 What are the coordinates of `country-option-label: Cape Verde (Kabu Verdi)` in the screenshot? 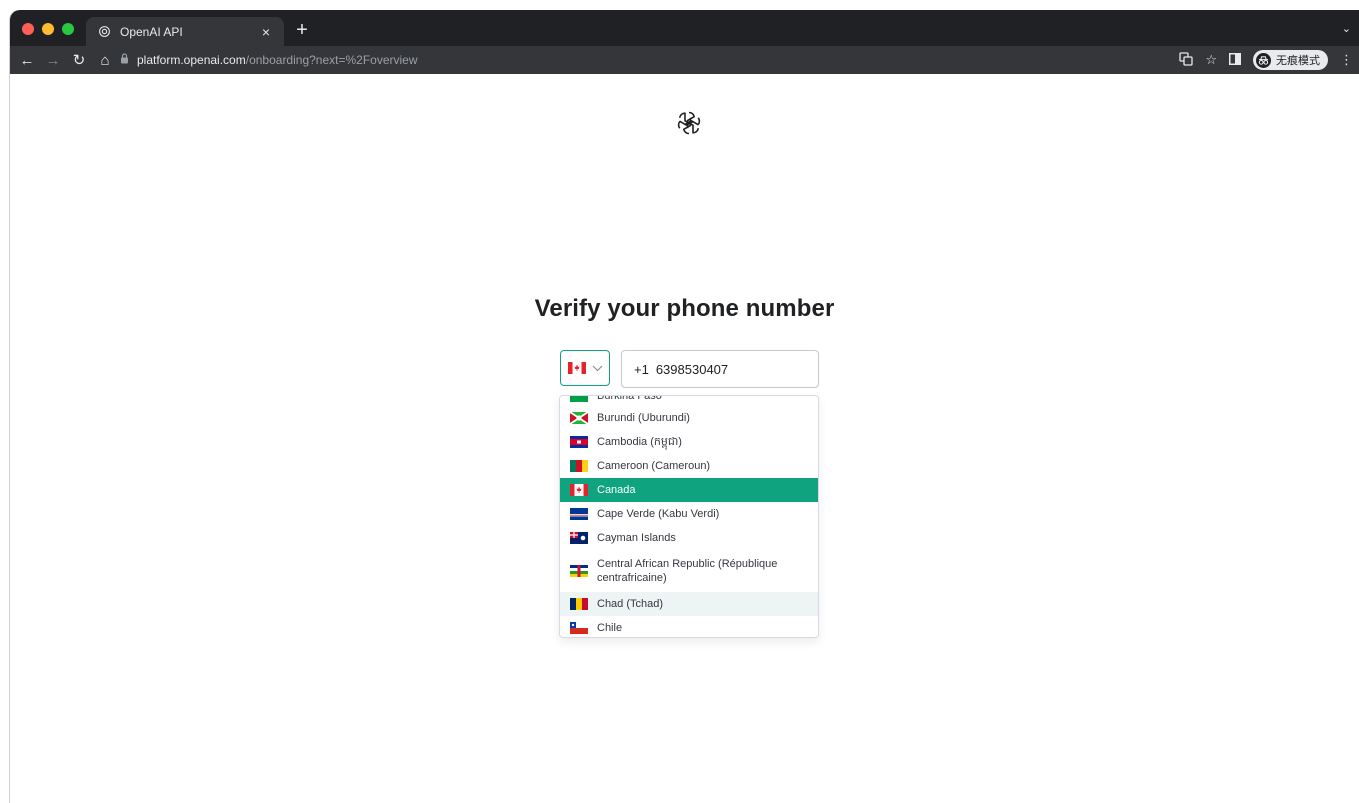 It's located at (658, 514).